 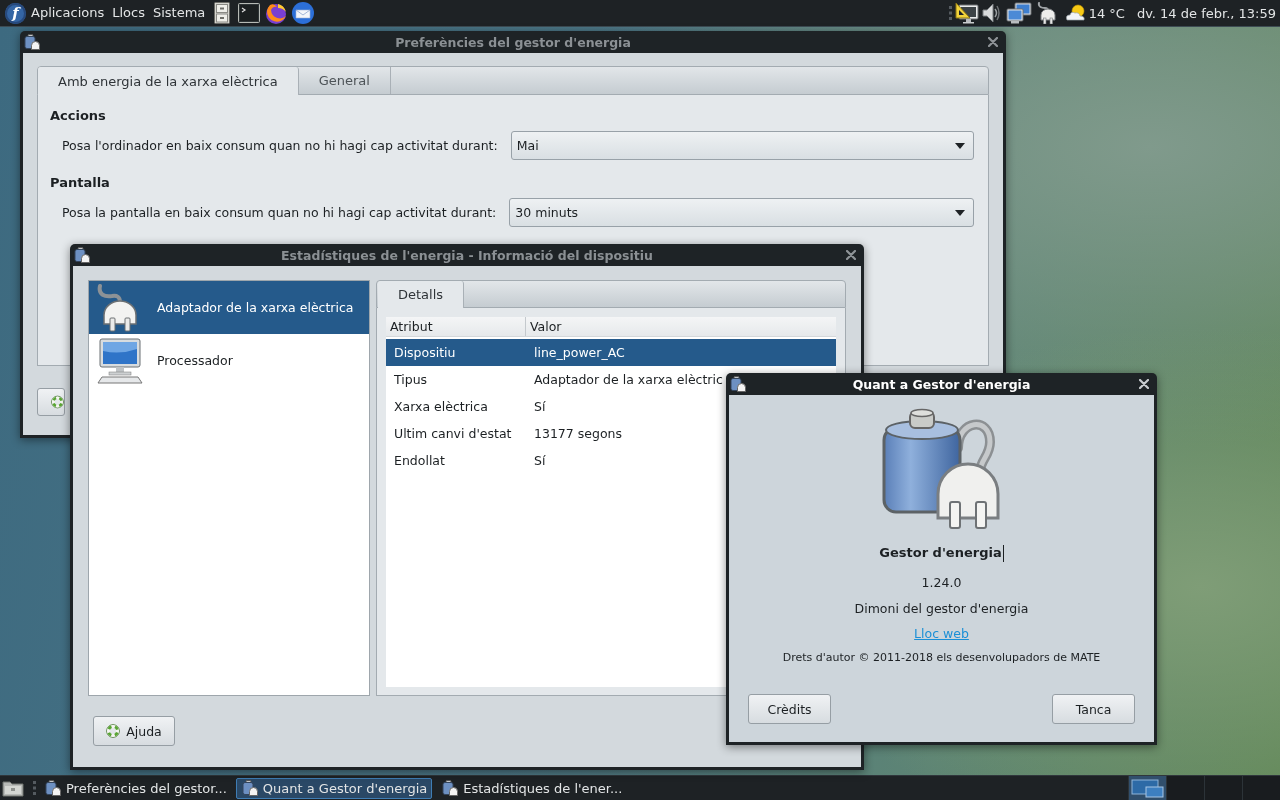 I want to click on section-heading: Pantalla, so click(x=80, y=183).